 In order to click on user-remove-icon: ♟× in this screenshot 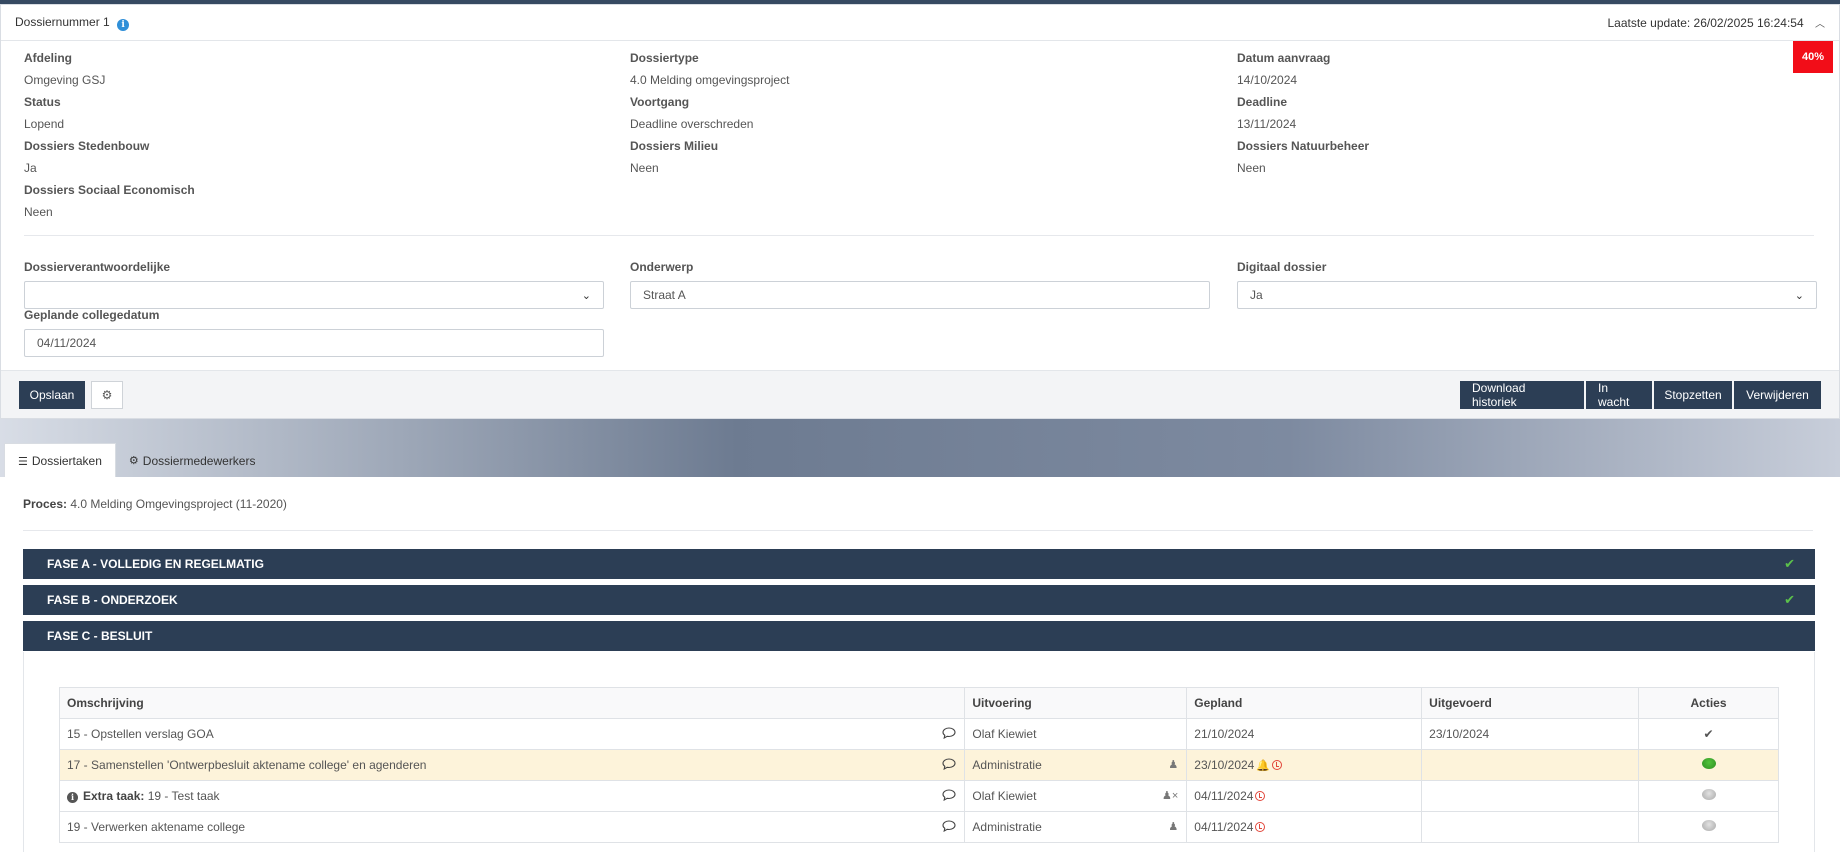, I will do `click(1170, 795)`.